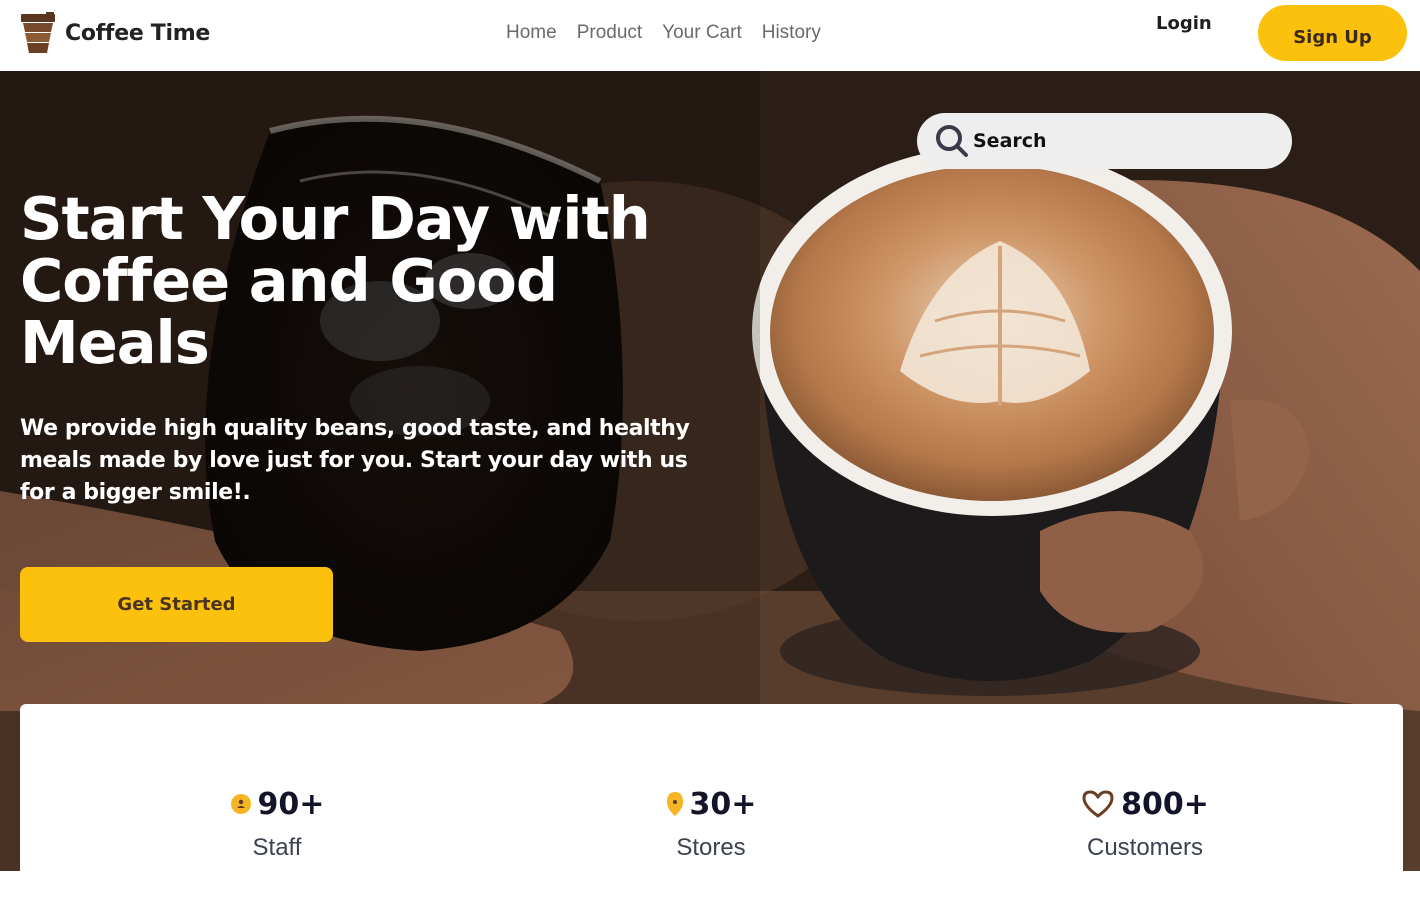  What do you see at coordinates (1165, 804) in the screenshot?
I see `stat-customers-value: 800+` at bounding box center [1165, 804].